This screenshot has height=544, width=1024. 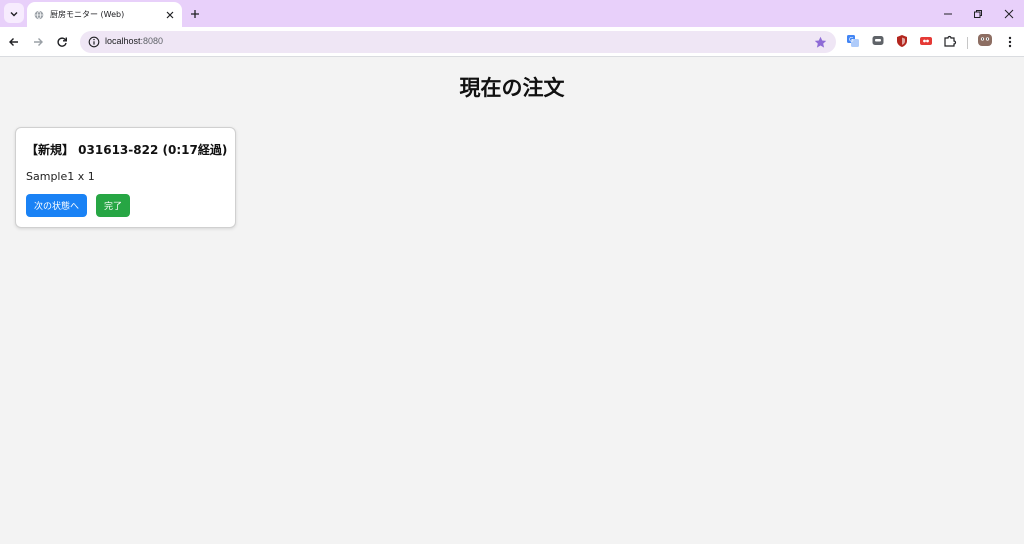 I want to click on restore-icon, so click(x=978, y=13).